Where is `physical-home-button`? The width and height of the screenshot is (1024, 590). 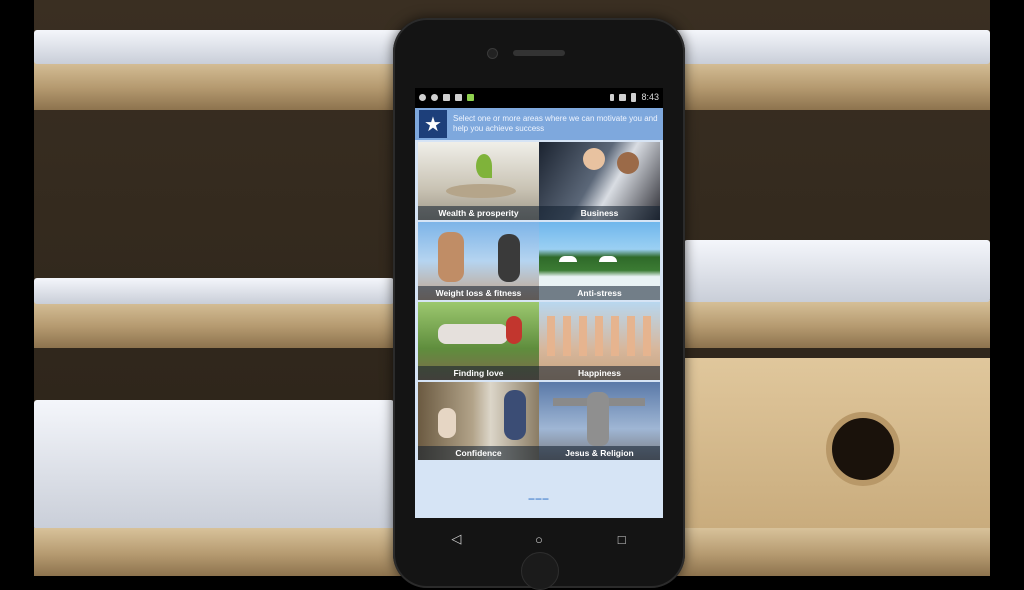 physical-home-button is located at coordinates (540, 571).